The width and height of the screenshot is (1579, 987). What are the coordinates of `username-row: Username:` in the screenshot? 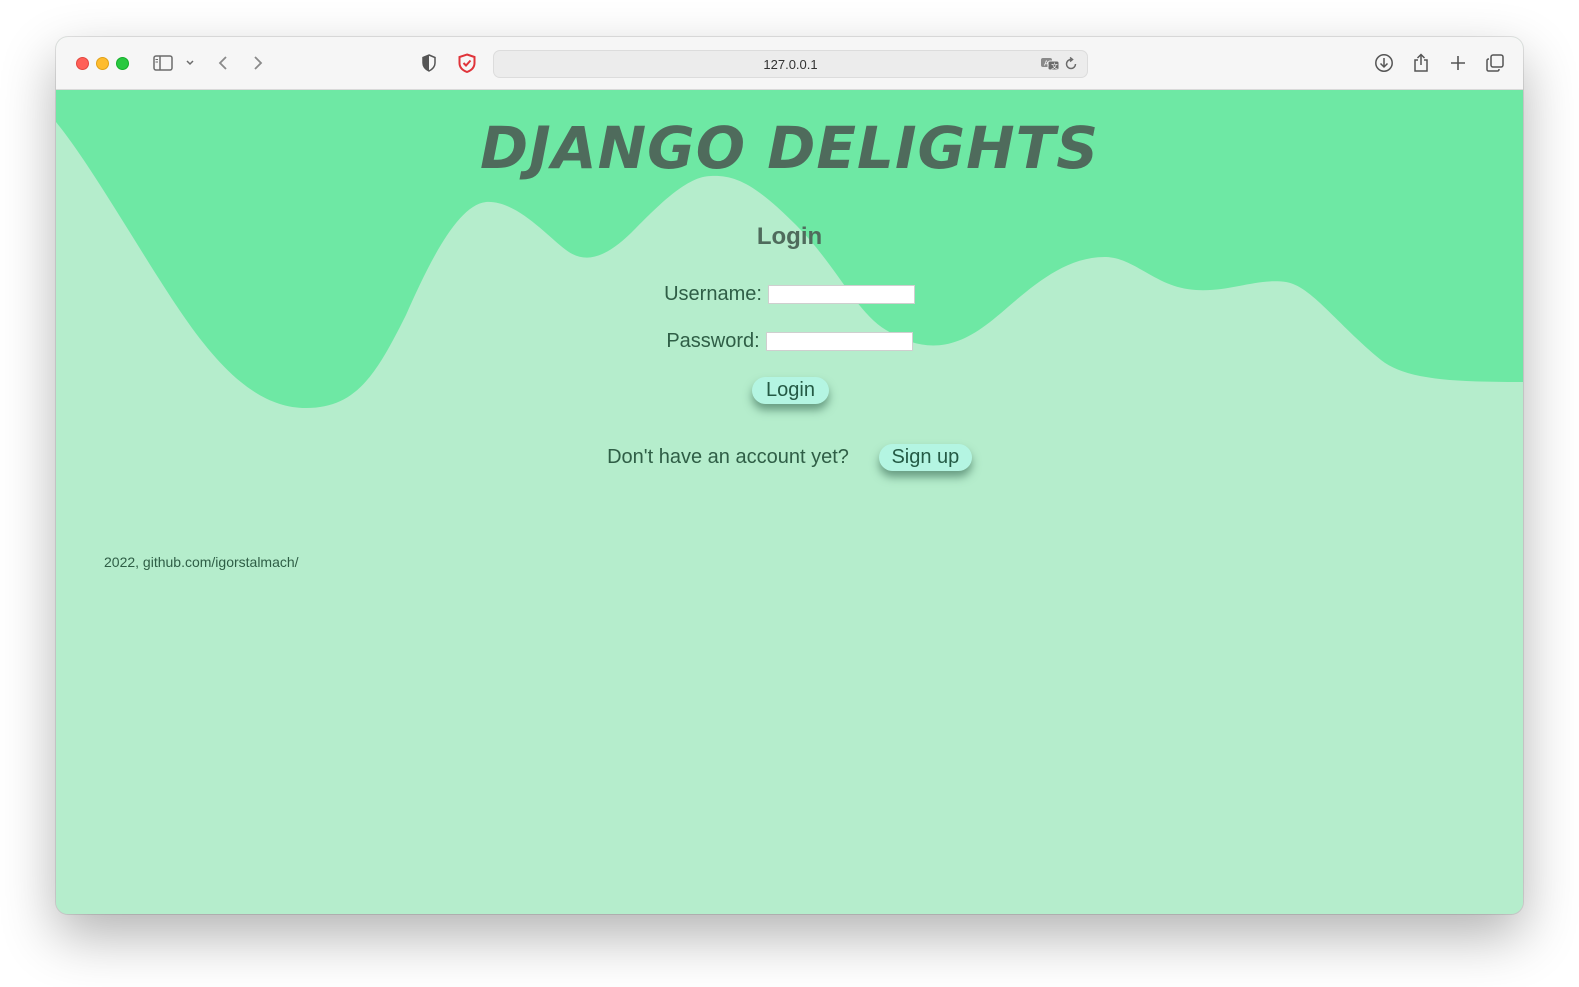 It's located at (789, 294).